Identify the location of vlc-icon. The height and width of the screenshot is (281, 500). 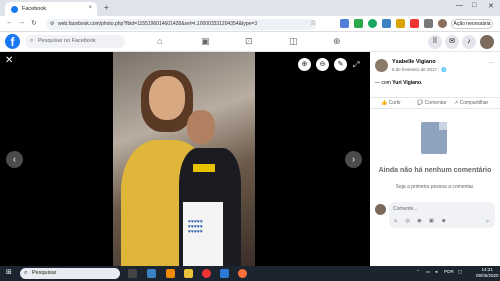
(170, 273).